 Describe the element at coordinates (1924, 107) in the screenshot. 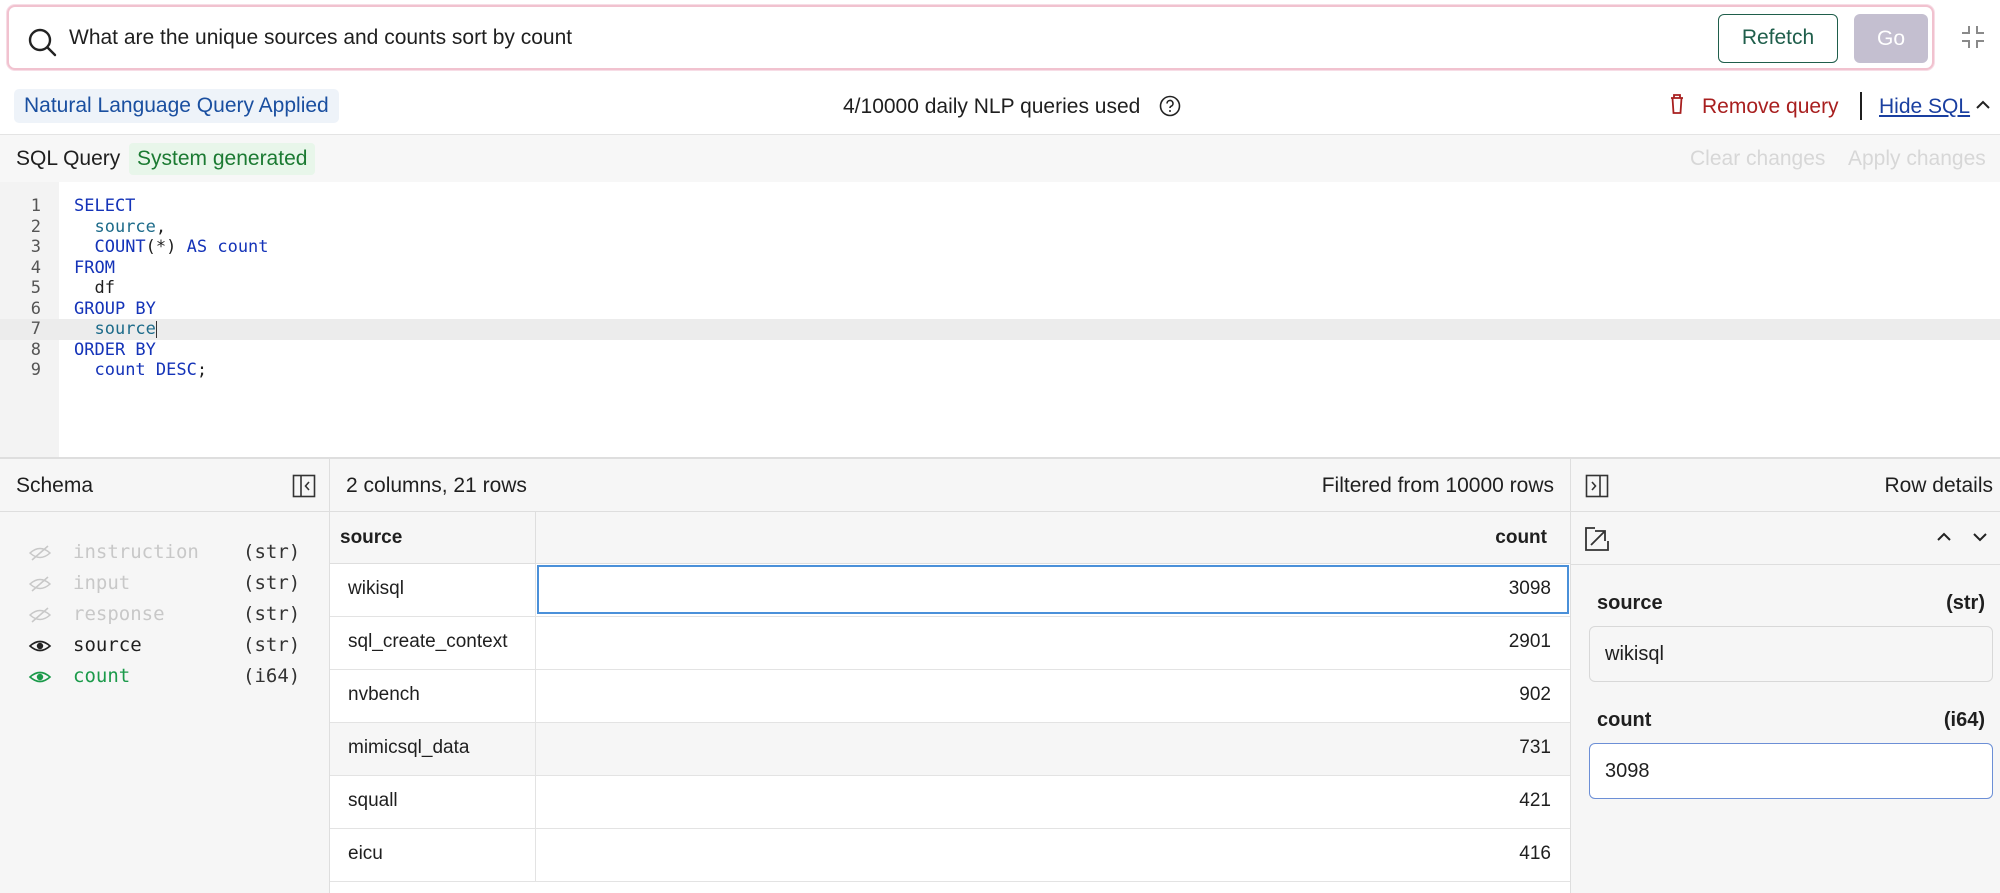

I see `hide-sql-link: Hide SQL` at that location.